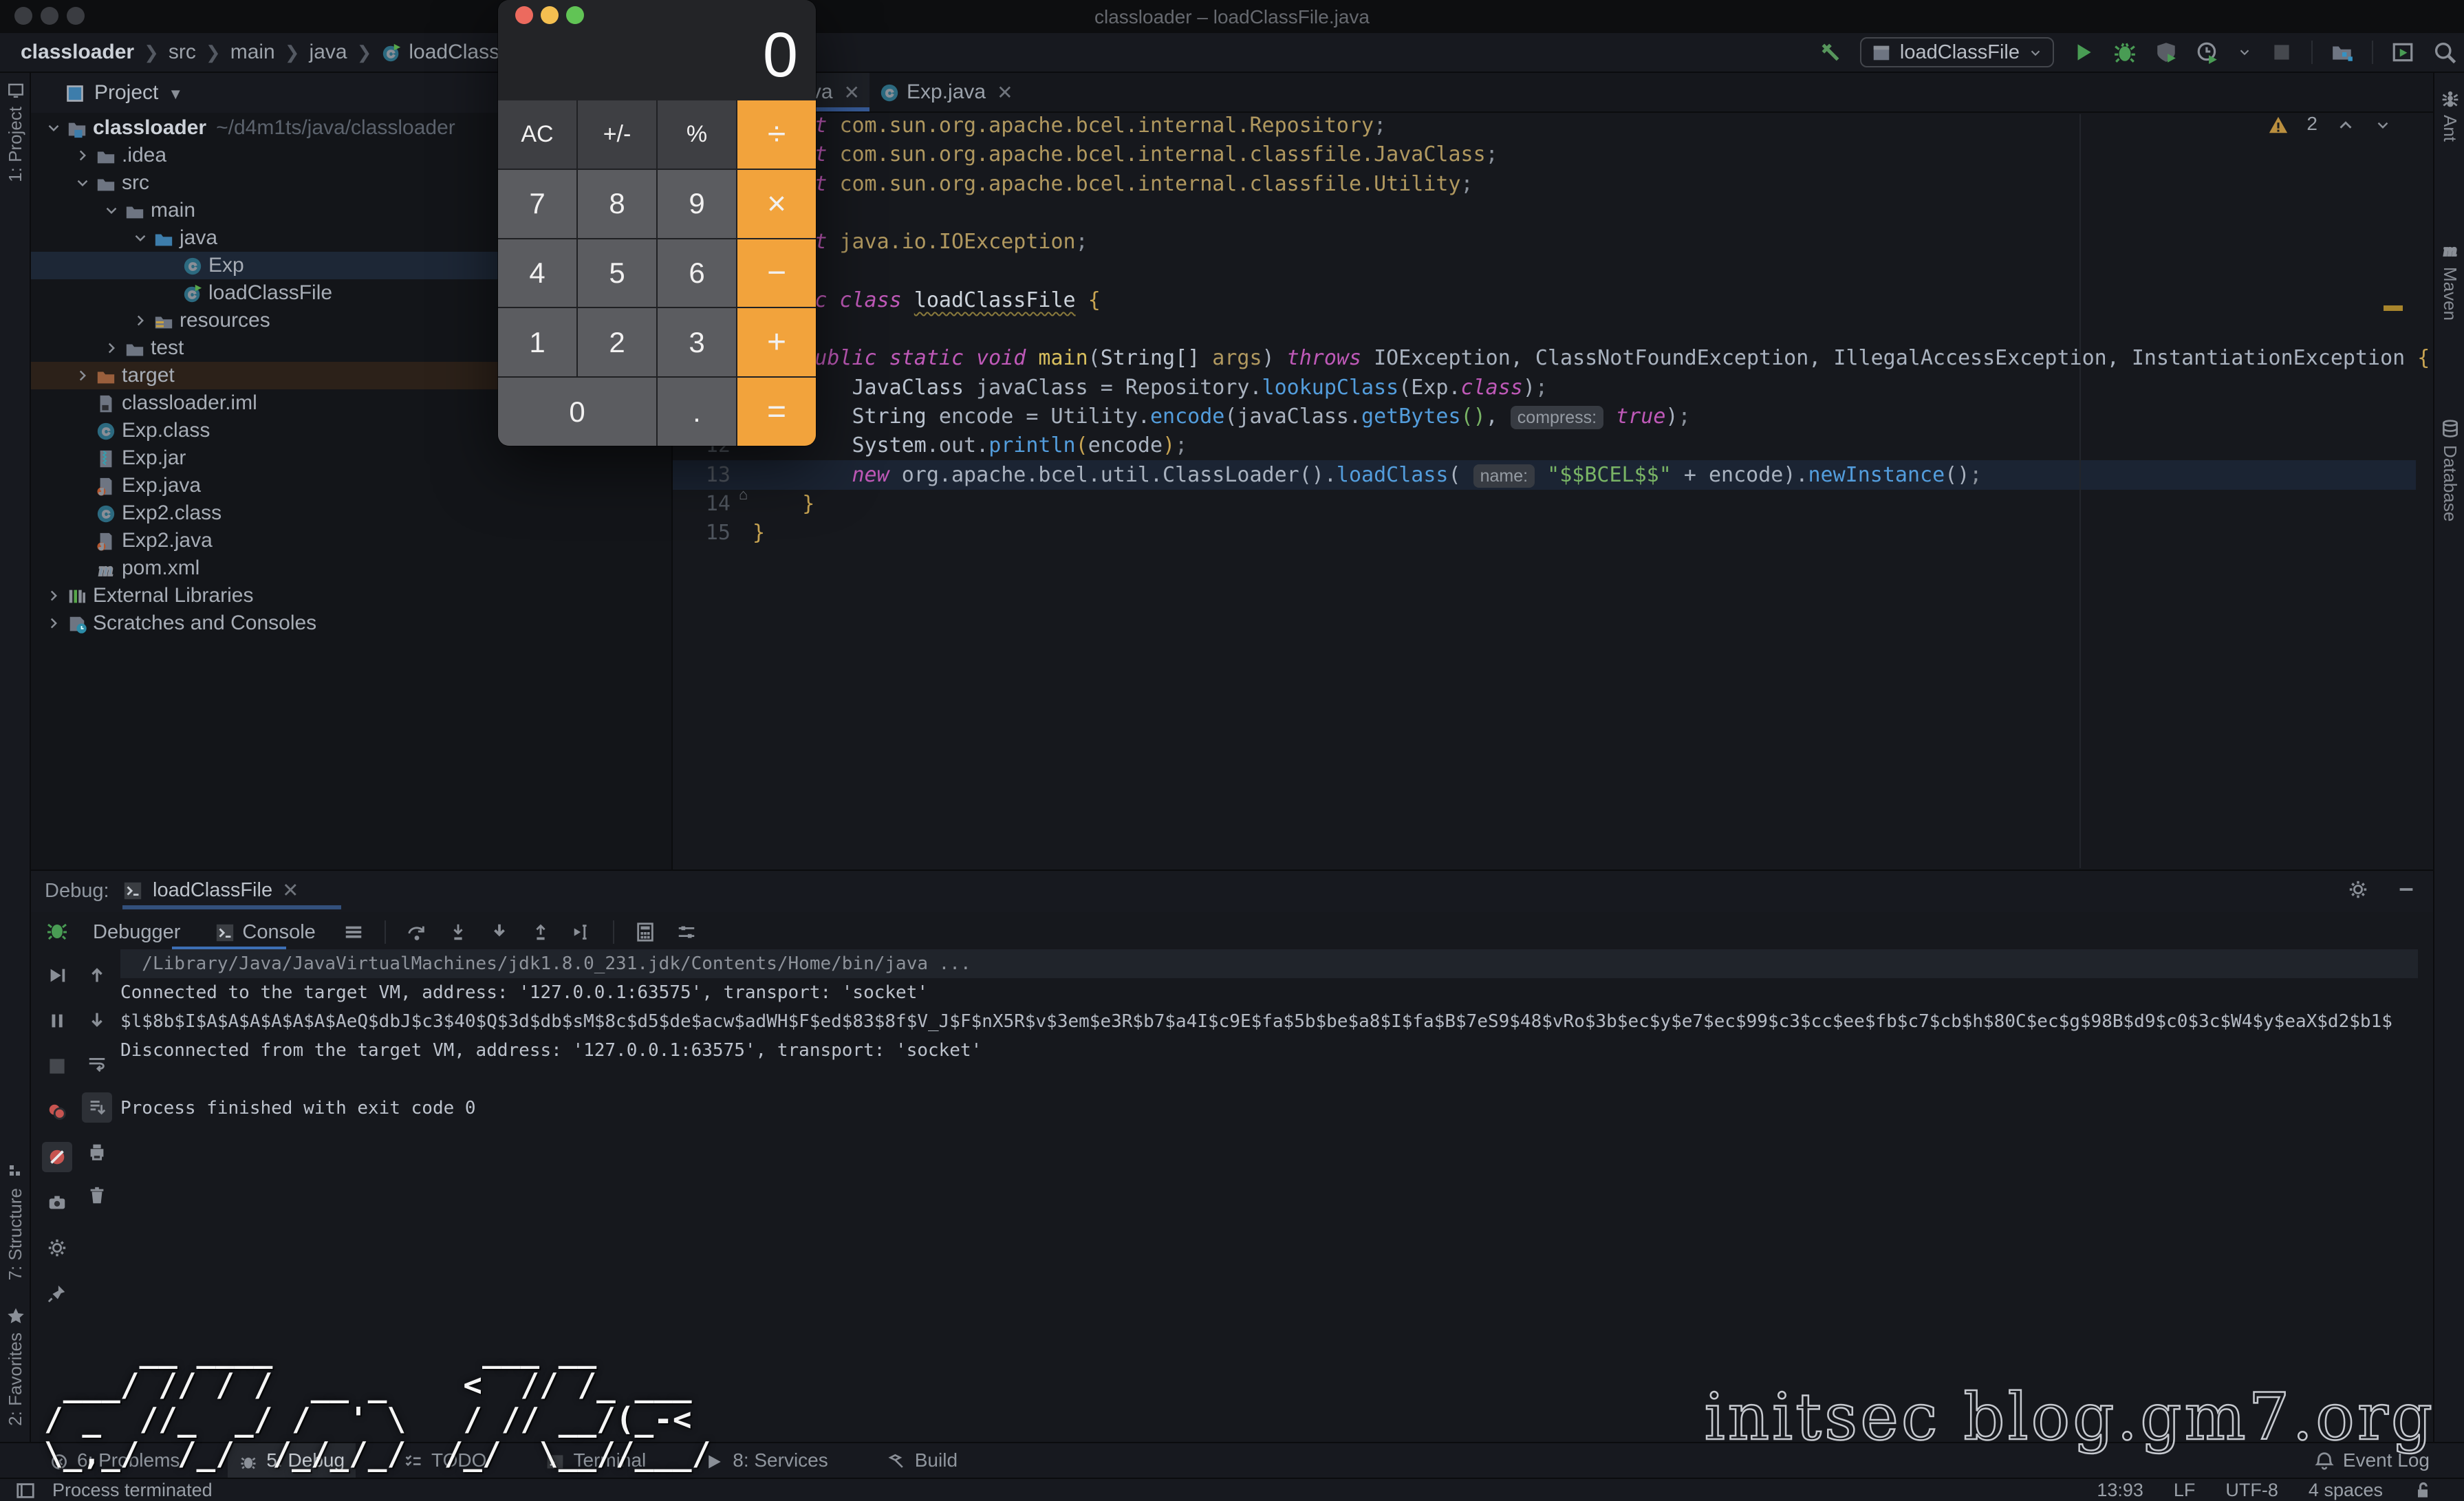 This screenshot has height=1501, width=2464. Describe the element at coordinates (766, 1460) in the screenshot. I see `toolwindow-button-8-services: 8: Services` at that location.